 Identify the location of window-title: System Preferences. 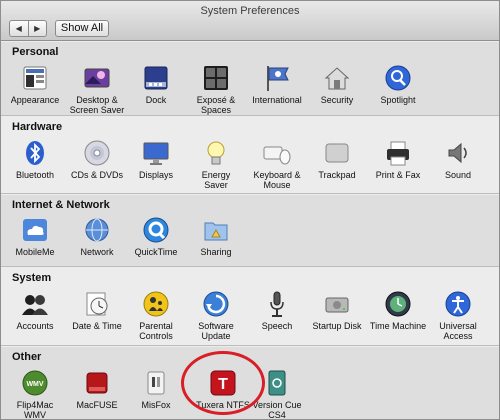
(250, 11).